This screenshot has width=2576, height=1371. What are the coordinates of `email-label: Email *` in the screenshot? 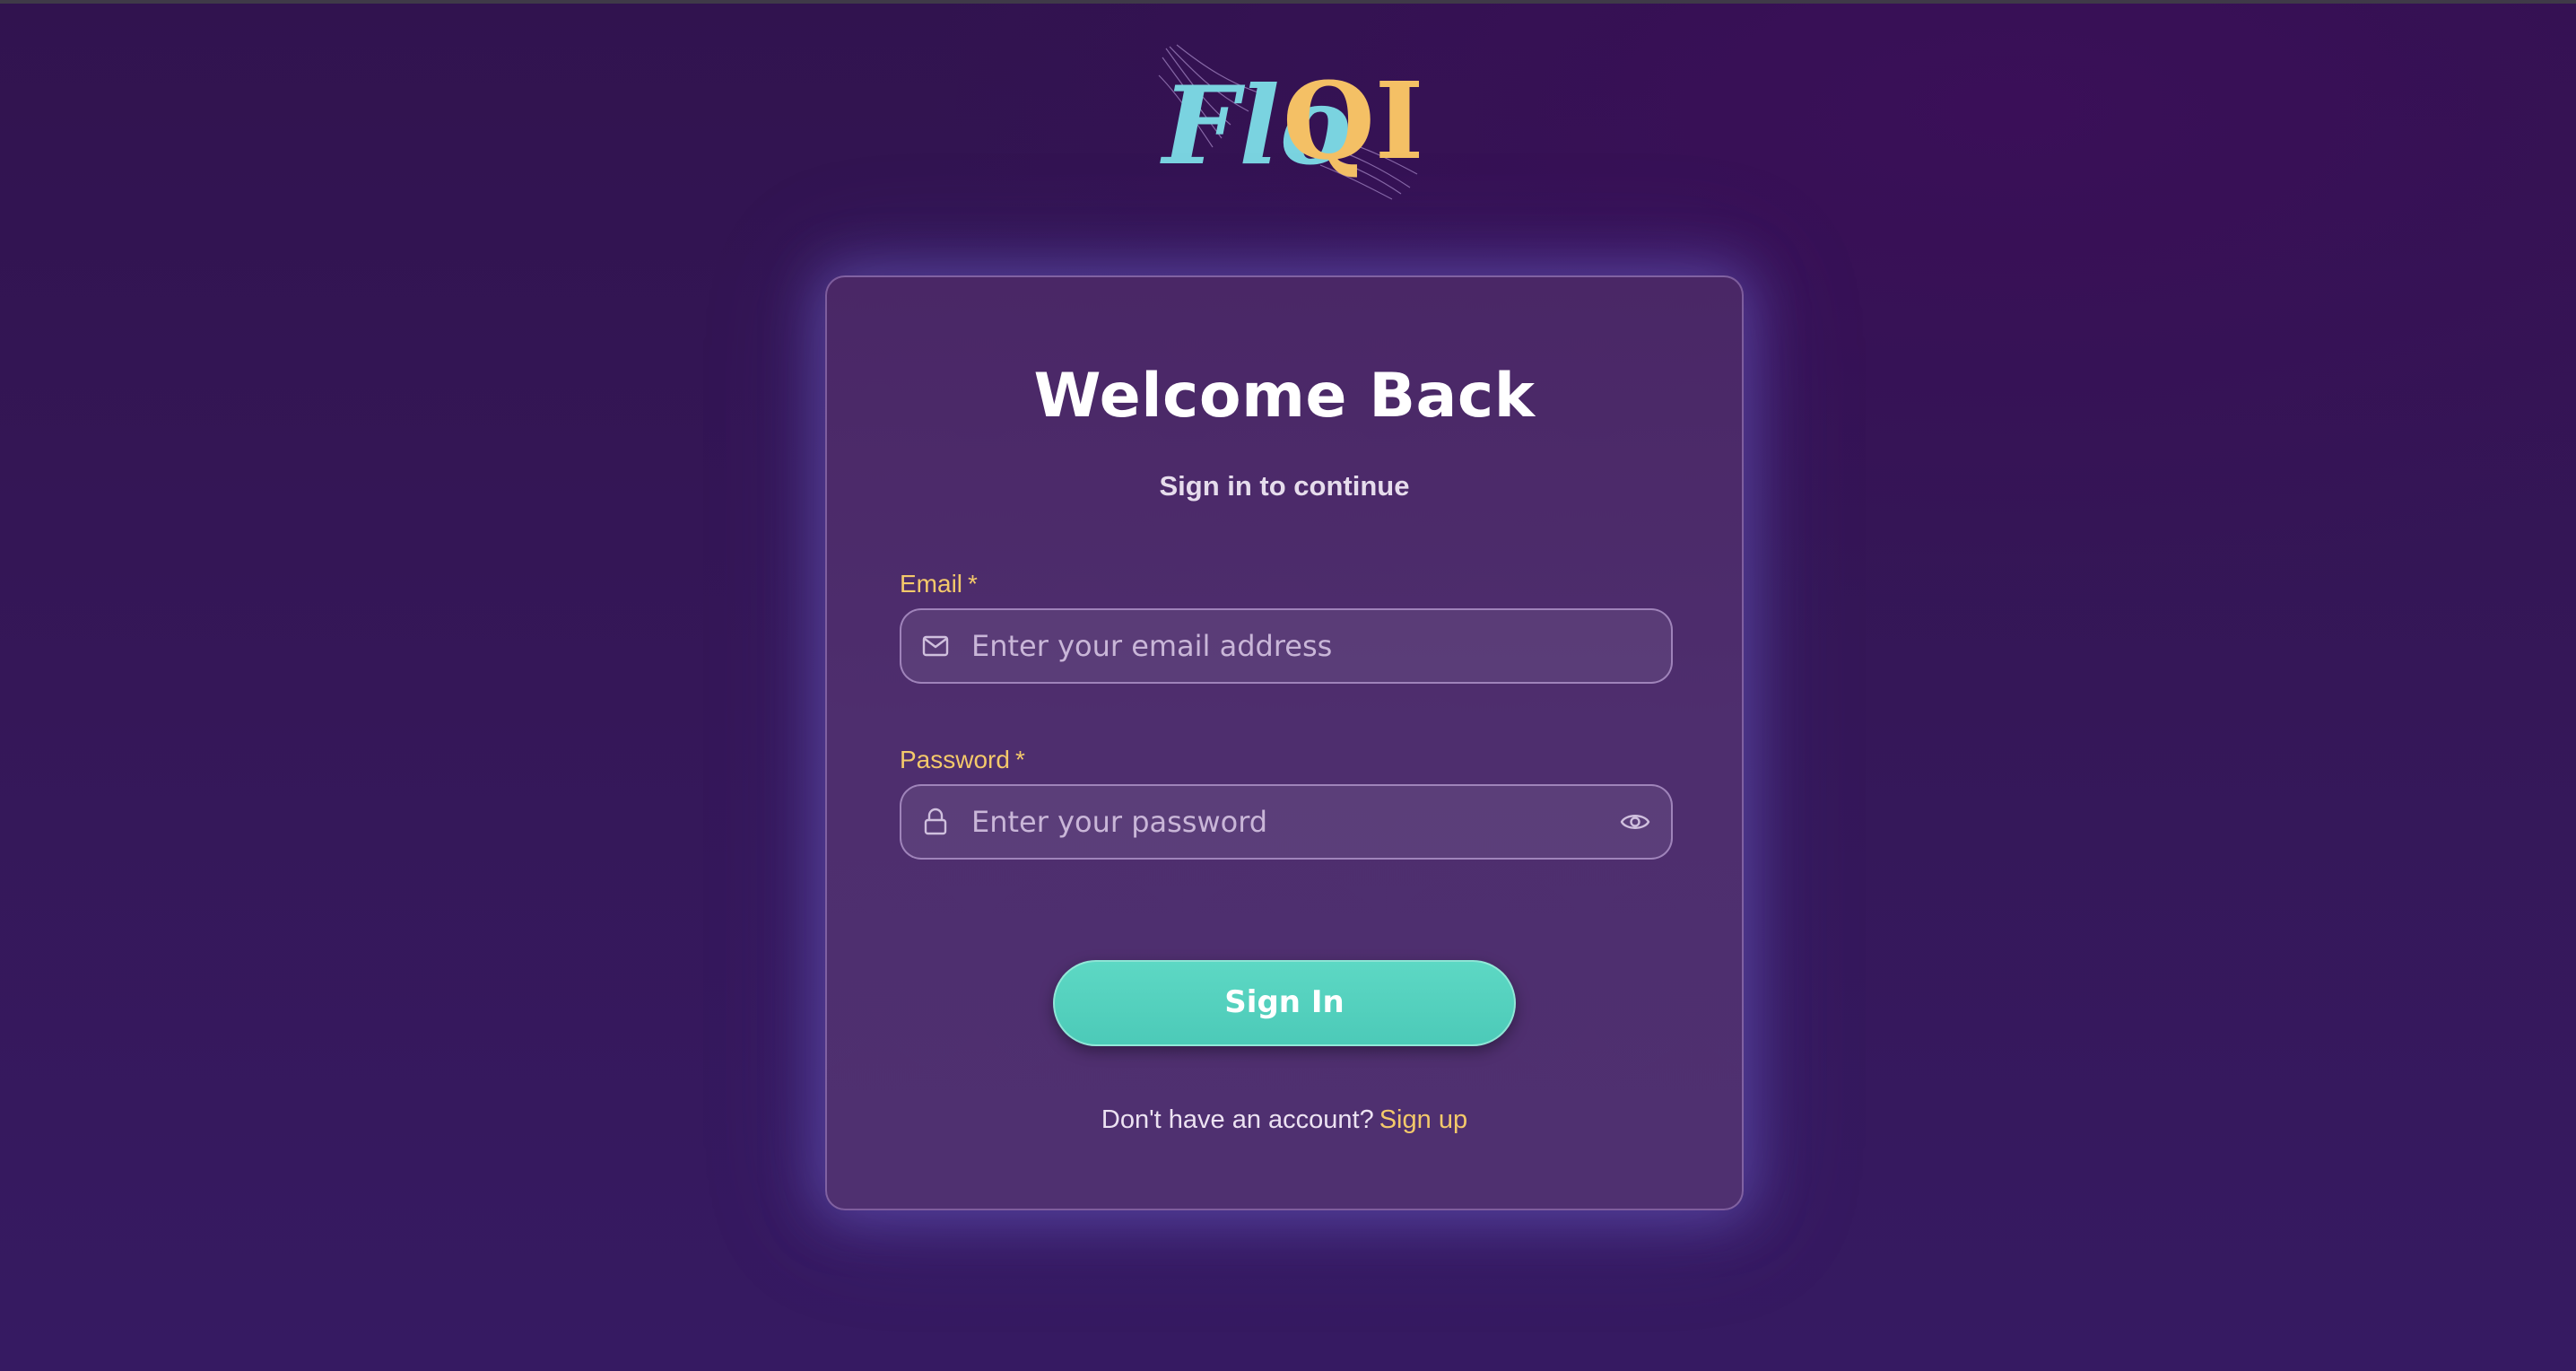 It's located at (939, 584).